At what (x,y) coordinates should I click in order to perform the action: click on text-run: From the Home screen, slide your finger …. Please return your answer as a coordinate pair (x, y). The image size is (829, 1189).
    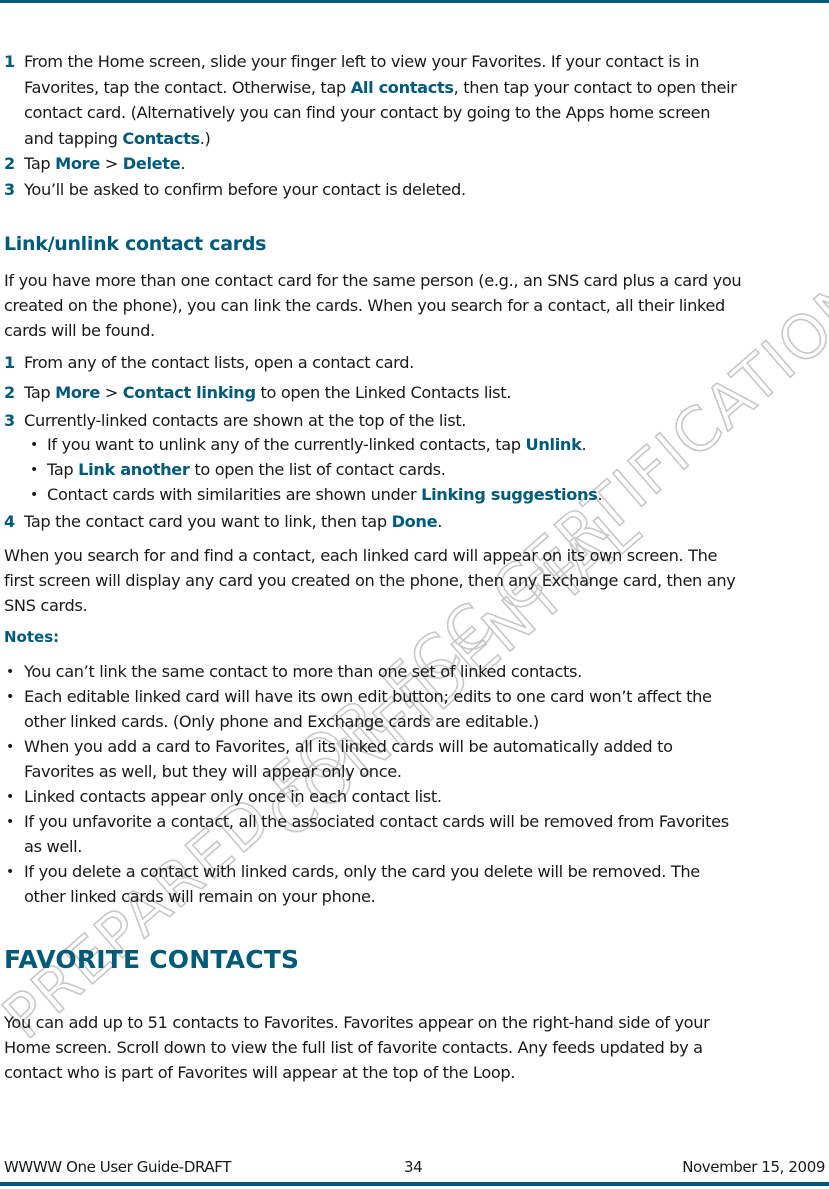
    Looking at the image, I should click on (362, 61).